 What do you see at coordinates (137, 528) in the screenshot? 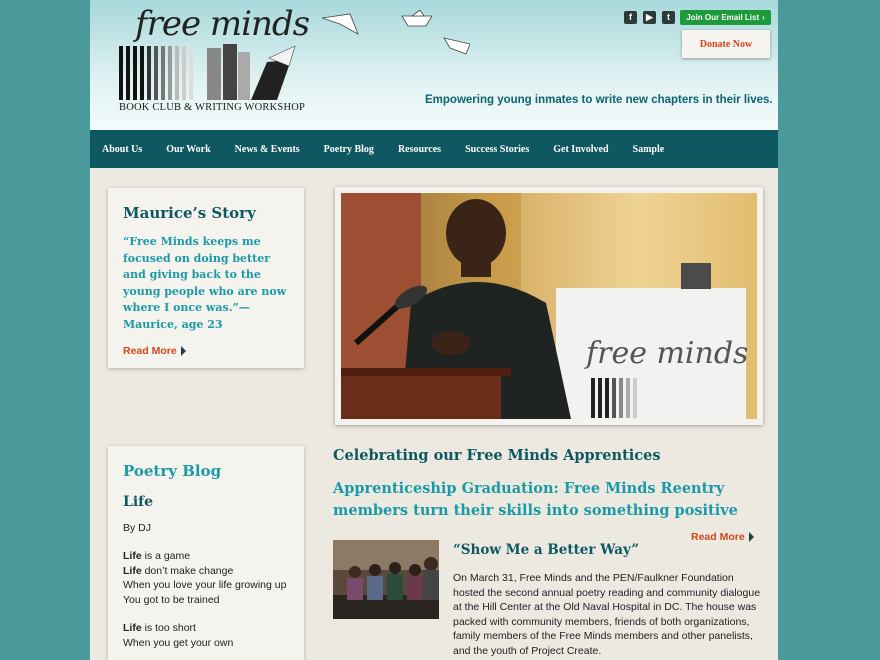
I see `poem-byline: By DJ` at bounding box center [137, 528].